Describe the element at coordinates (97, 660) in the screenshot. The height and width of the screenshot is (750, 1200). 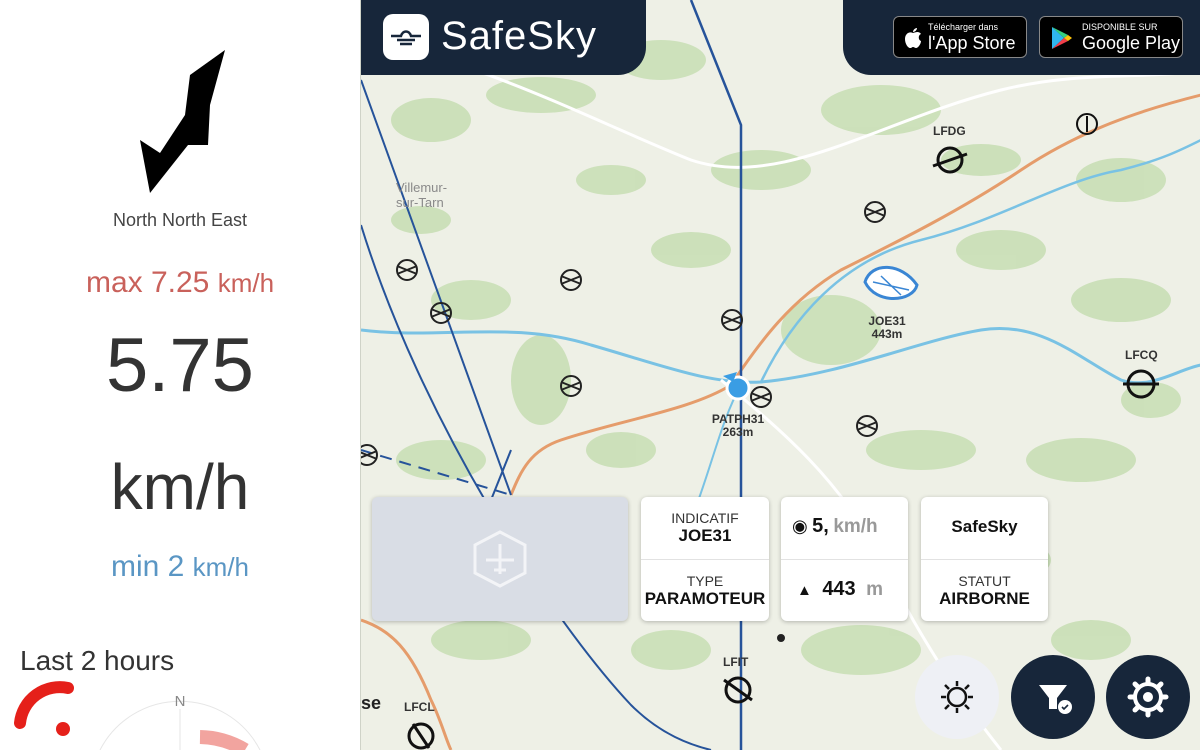
I see `history-title: Last 2 hours` at that location.